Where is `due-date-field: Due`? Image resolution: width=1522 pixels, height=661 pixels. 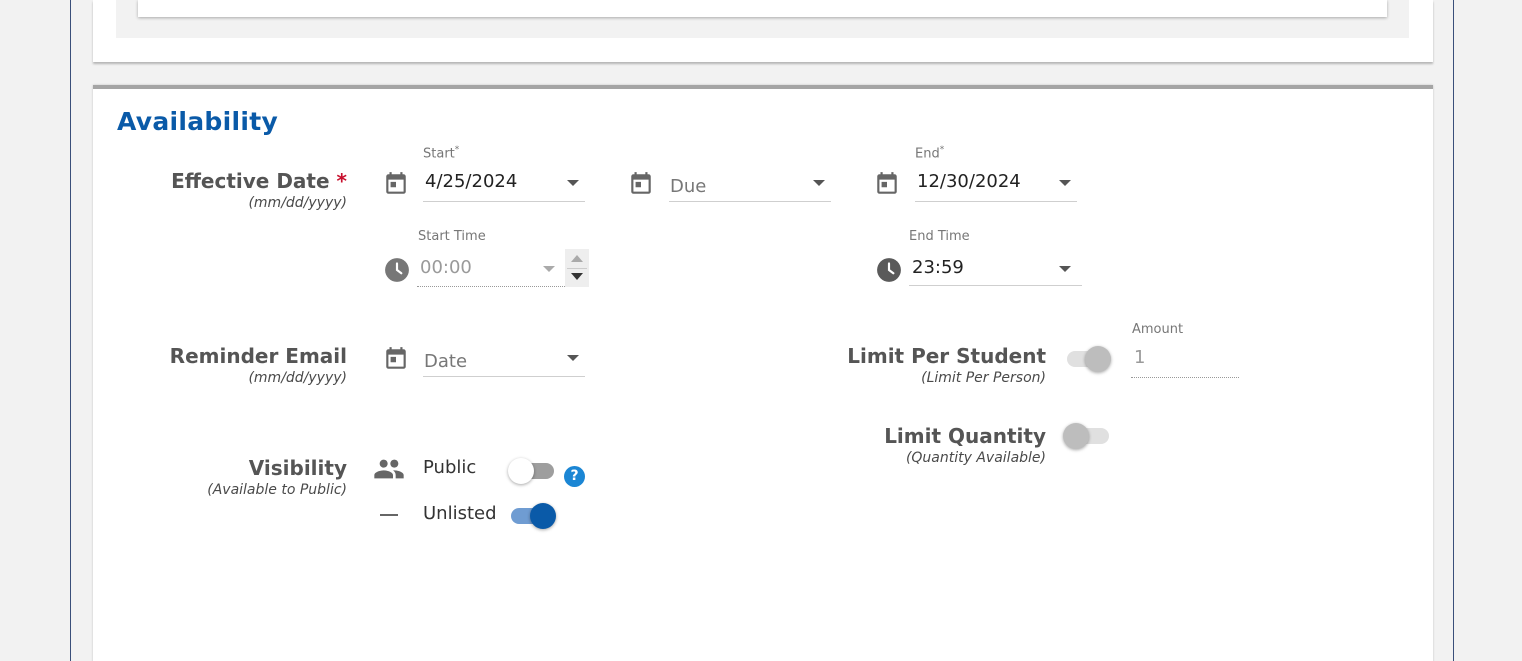 due-date-field: Due is located at coordinates (750, 175).